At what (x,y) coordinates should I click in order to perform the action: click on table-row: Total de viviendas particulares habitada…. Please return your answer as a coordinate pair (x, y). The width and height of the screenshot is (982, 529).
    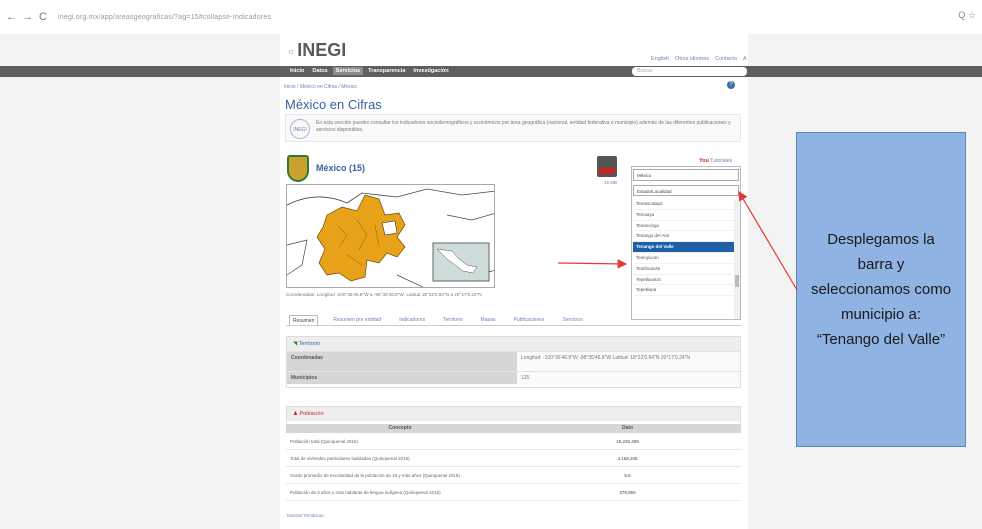
    Looking at the image, I should click on (513, 458).